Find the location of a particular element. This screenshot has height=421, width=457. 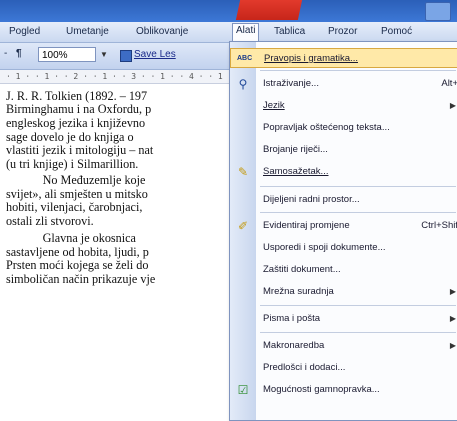

menu-oblikovanje: Oblikovanje is located at coordinates (162, 31).